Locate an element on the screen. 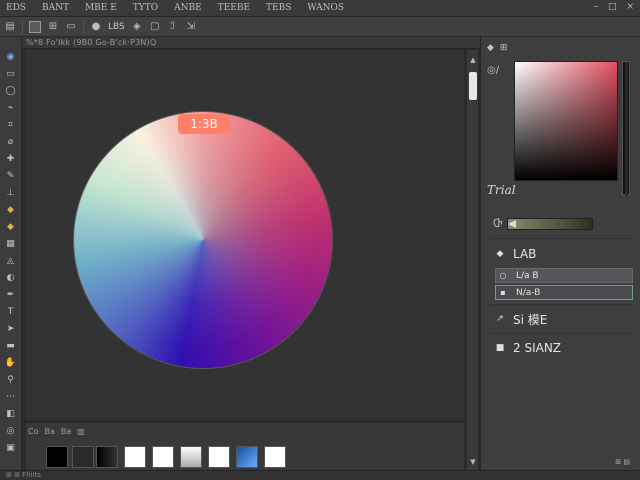 Image resolution: width=640 pixels, height=480 pixels. opacity-slider is located at coordinates (550, 224).